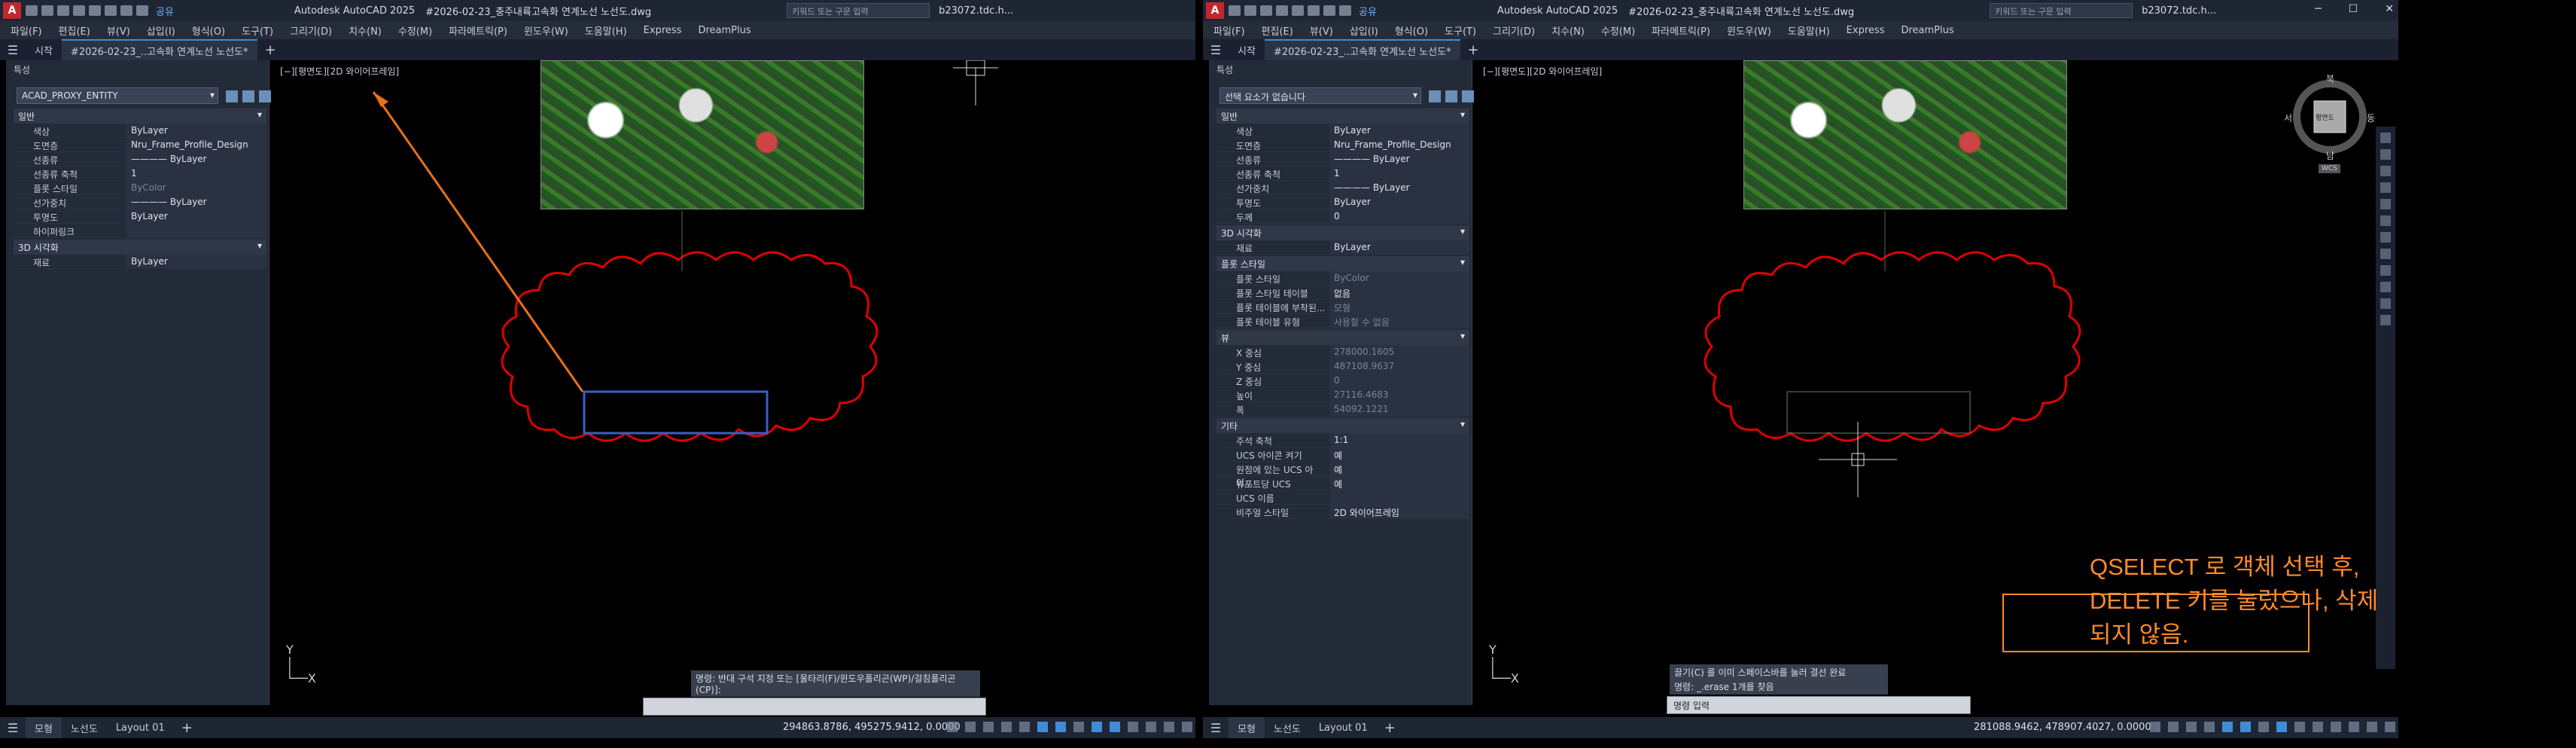  Describe the element at coordinates (1343, 216) in the screenshot. I see `prop-row: 두께 0` at that location.